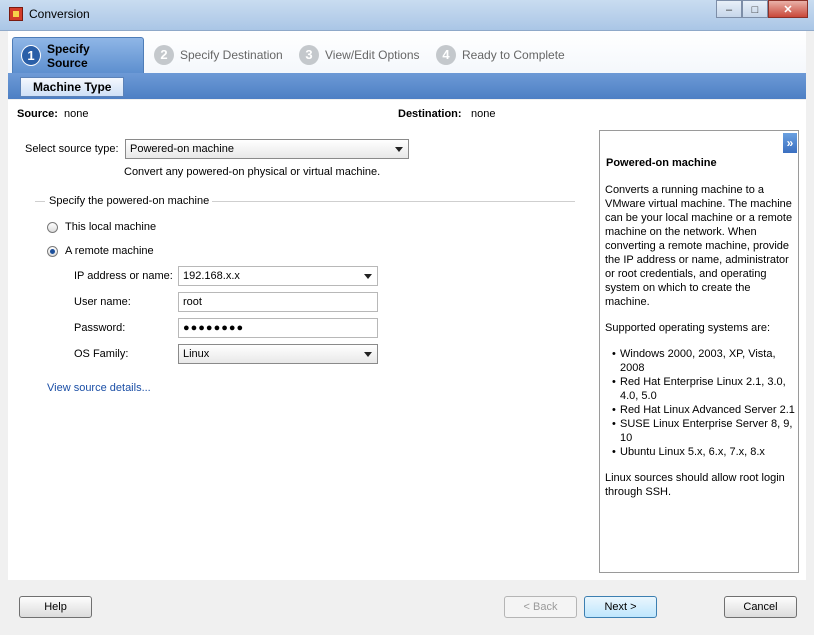 Image resolution: width=814 pixels, height=635 pixels. I want to click on window-title: Conversion, so click(59, 14).